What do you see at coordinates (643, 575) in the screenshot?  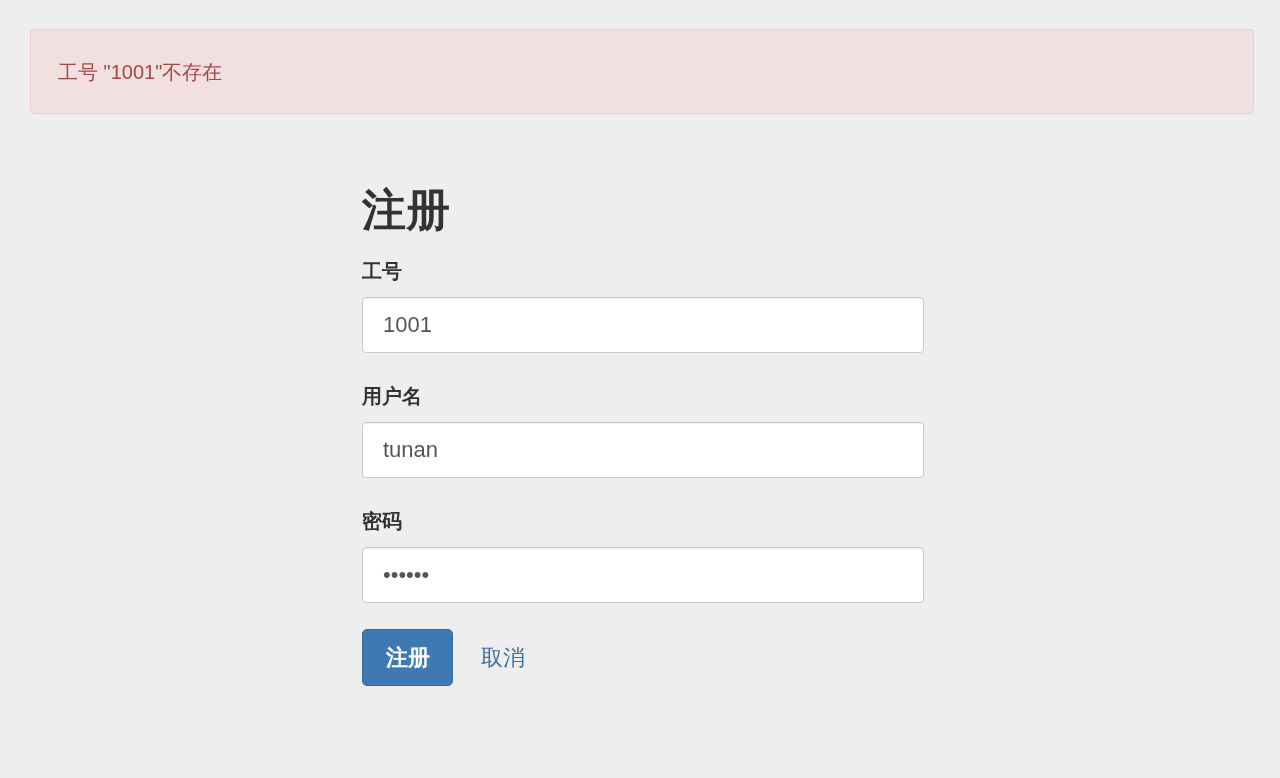 I see `input-field: ••••••` at bounding box center [643, 575].